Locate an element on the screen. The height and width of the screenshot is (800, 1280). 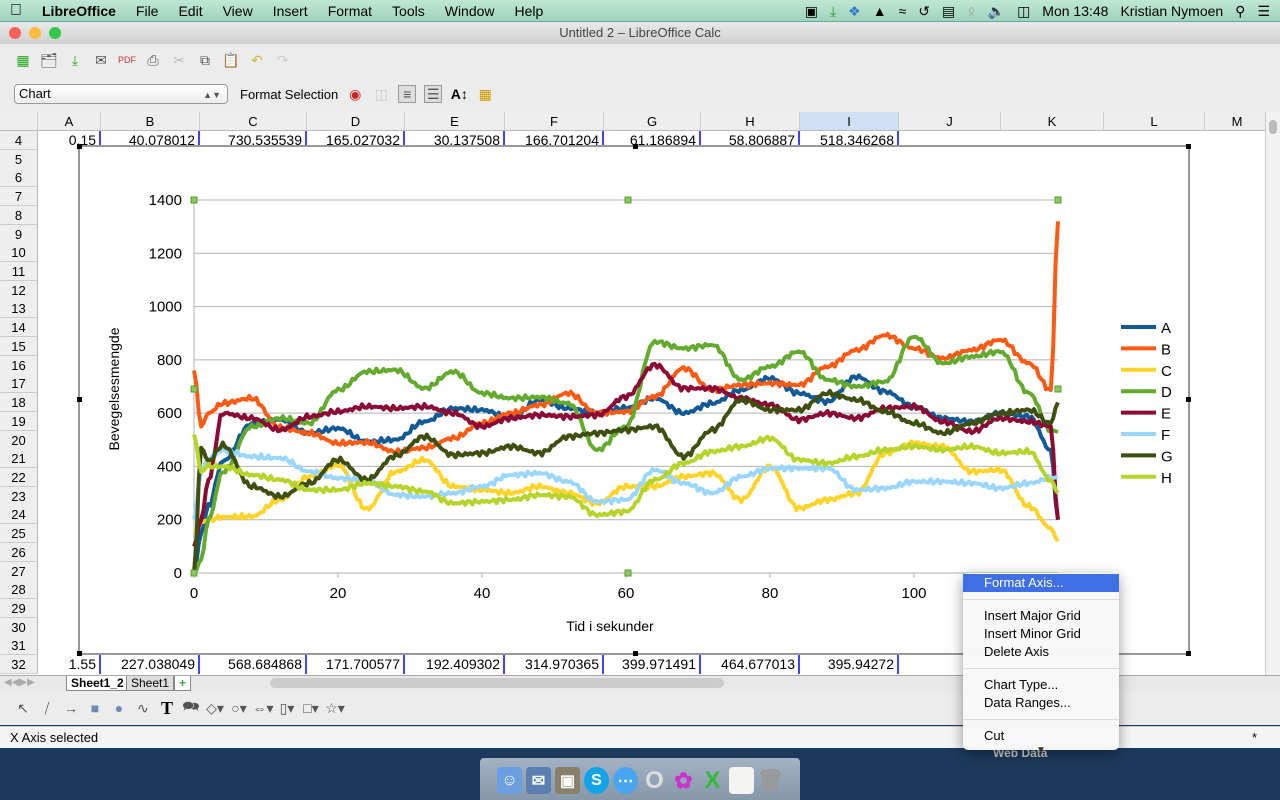
trash-icon: 🗑 is located at coordinates (771, 780).